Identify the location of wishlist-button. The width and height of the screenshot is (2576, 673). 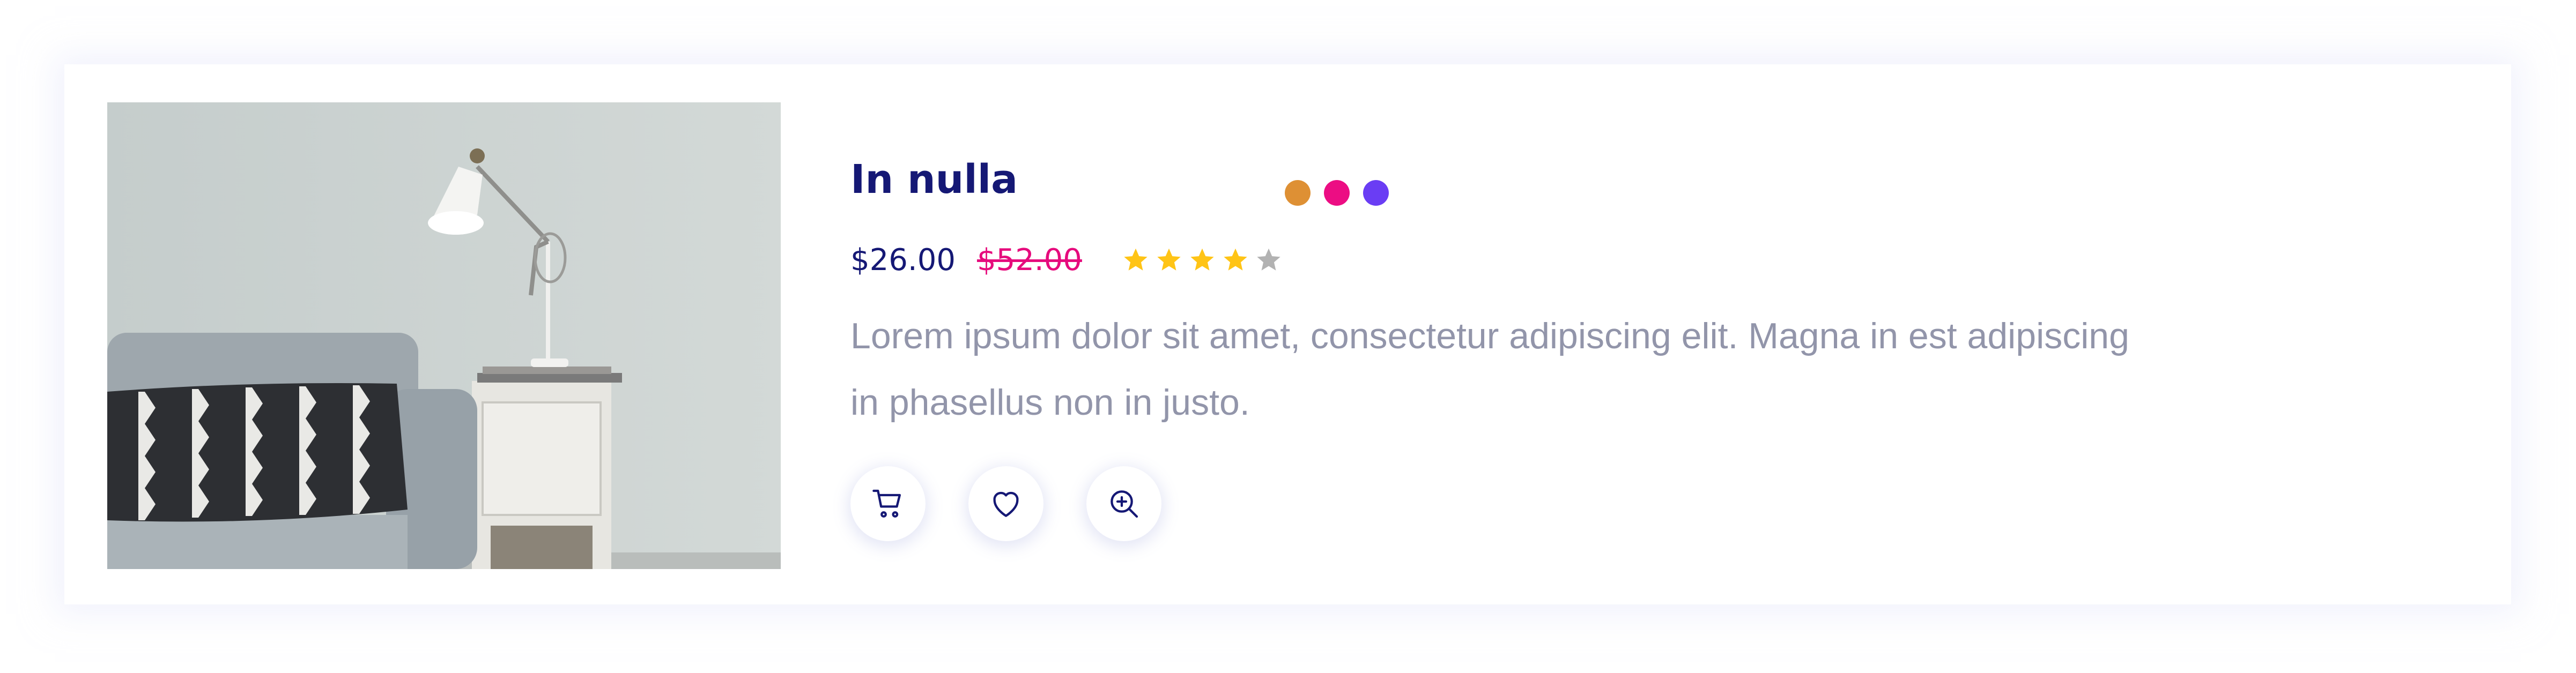
(1005, 503).